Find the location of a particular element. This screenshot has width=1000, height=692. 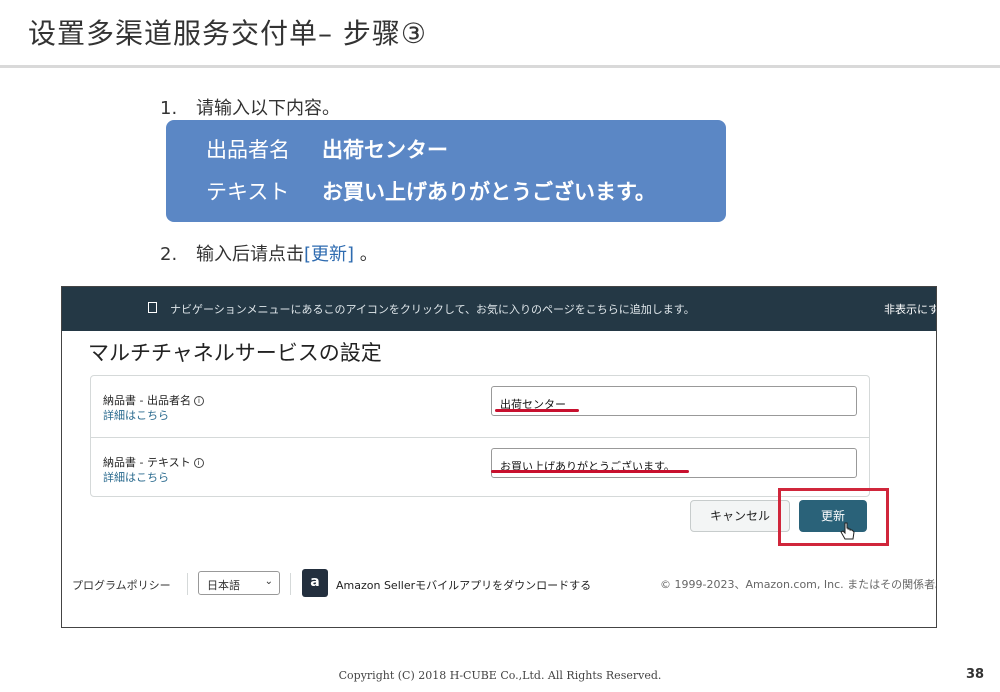

amazon-app-icon: a is located at coordinates (315, 583).